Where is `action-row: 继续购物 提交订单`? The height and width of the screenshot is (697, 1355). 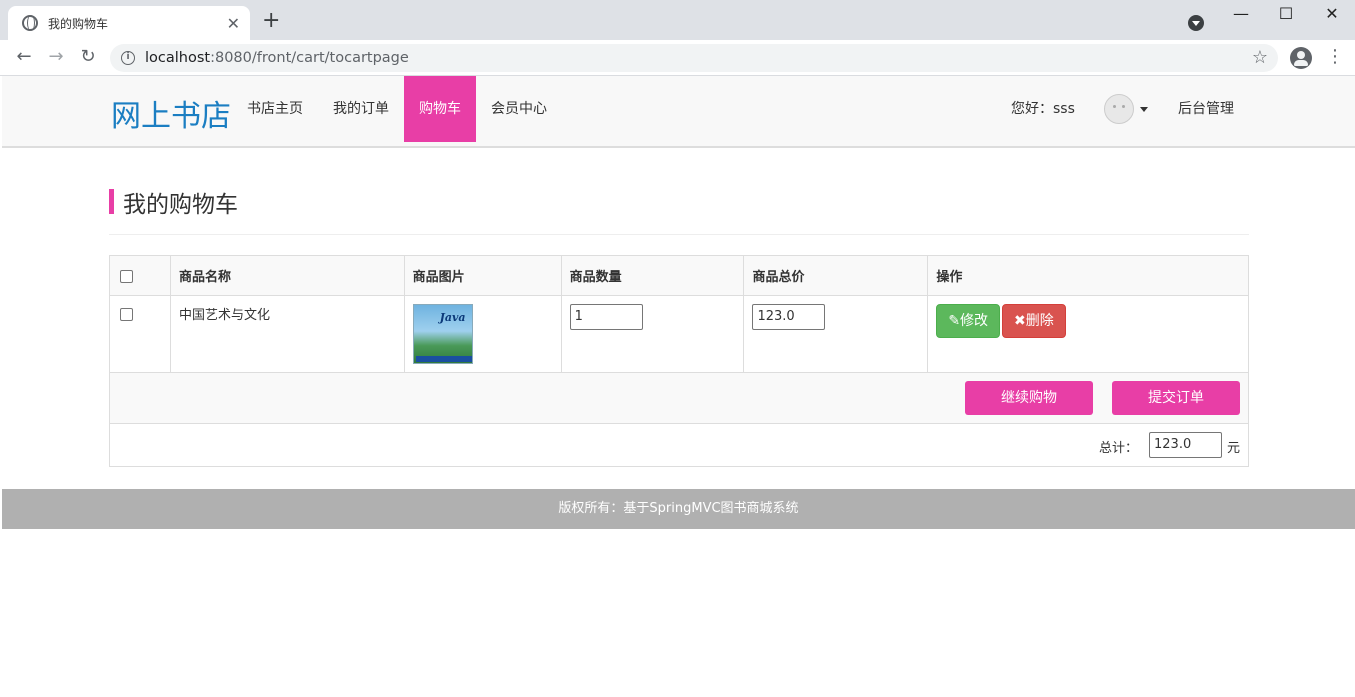
action-row: 继续购物 提交订单 is located at coordinates (679, 398).